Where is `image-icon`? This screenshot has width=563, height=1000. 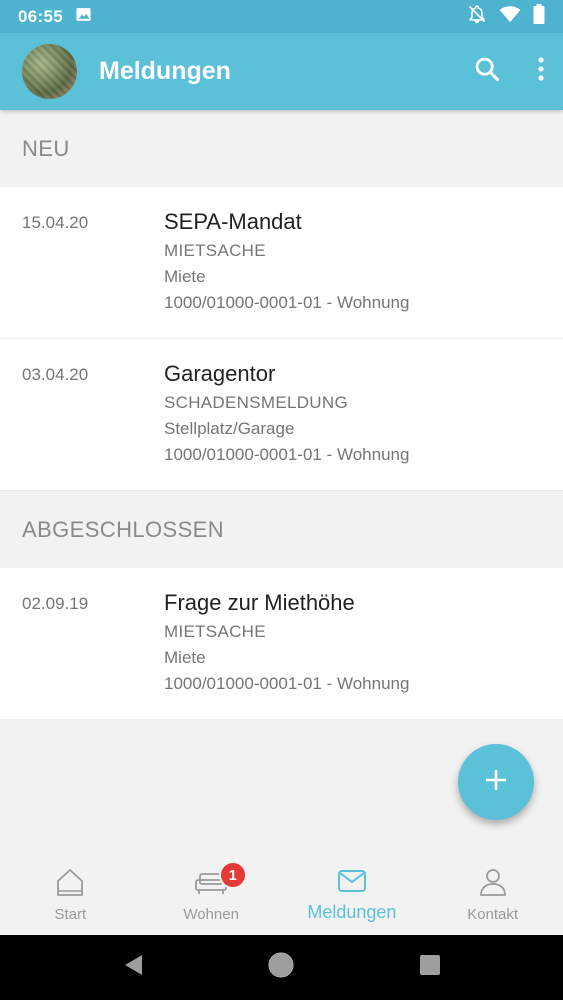
image-icon is located at coordinates (83, 17).